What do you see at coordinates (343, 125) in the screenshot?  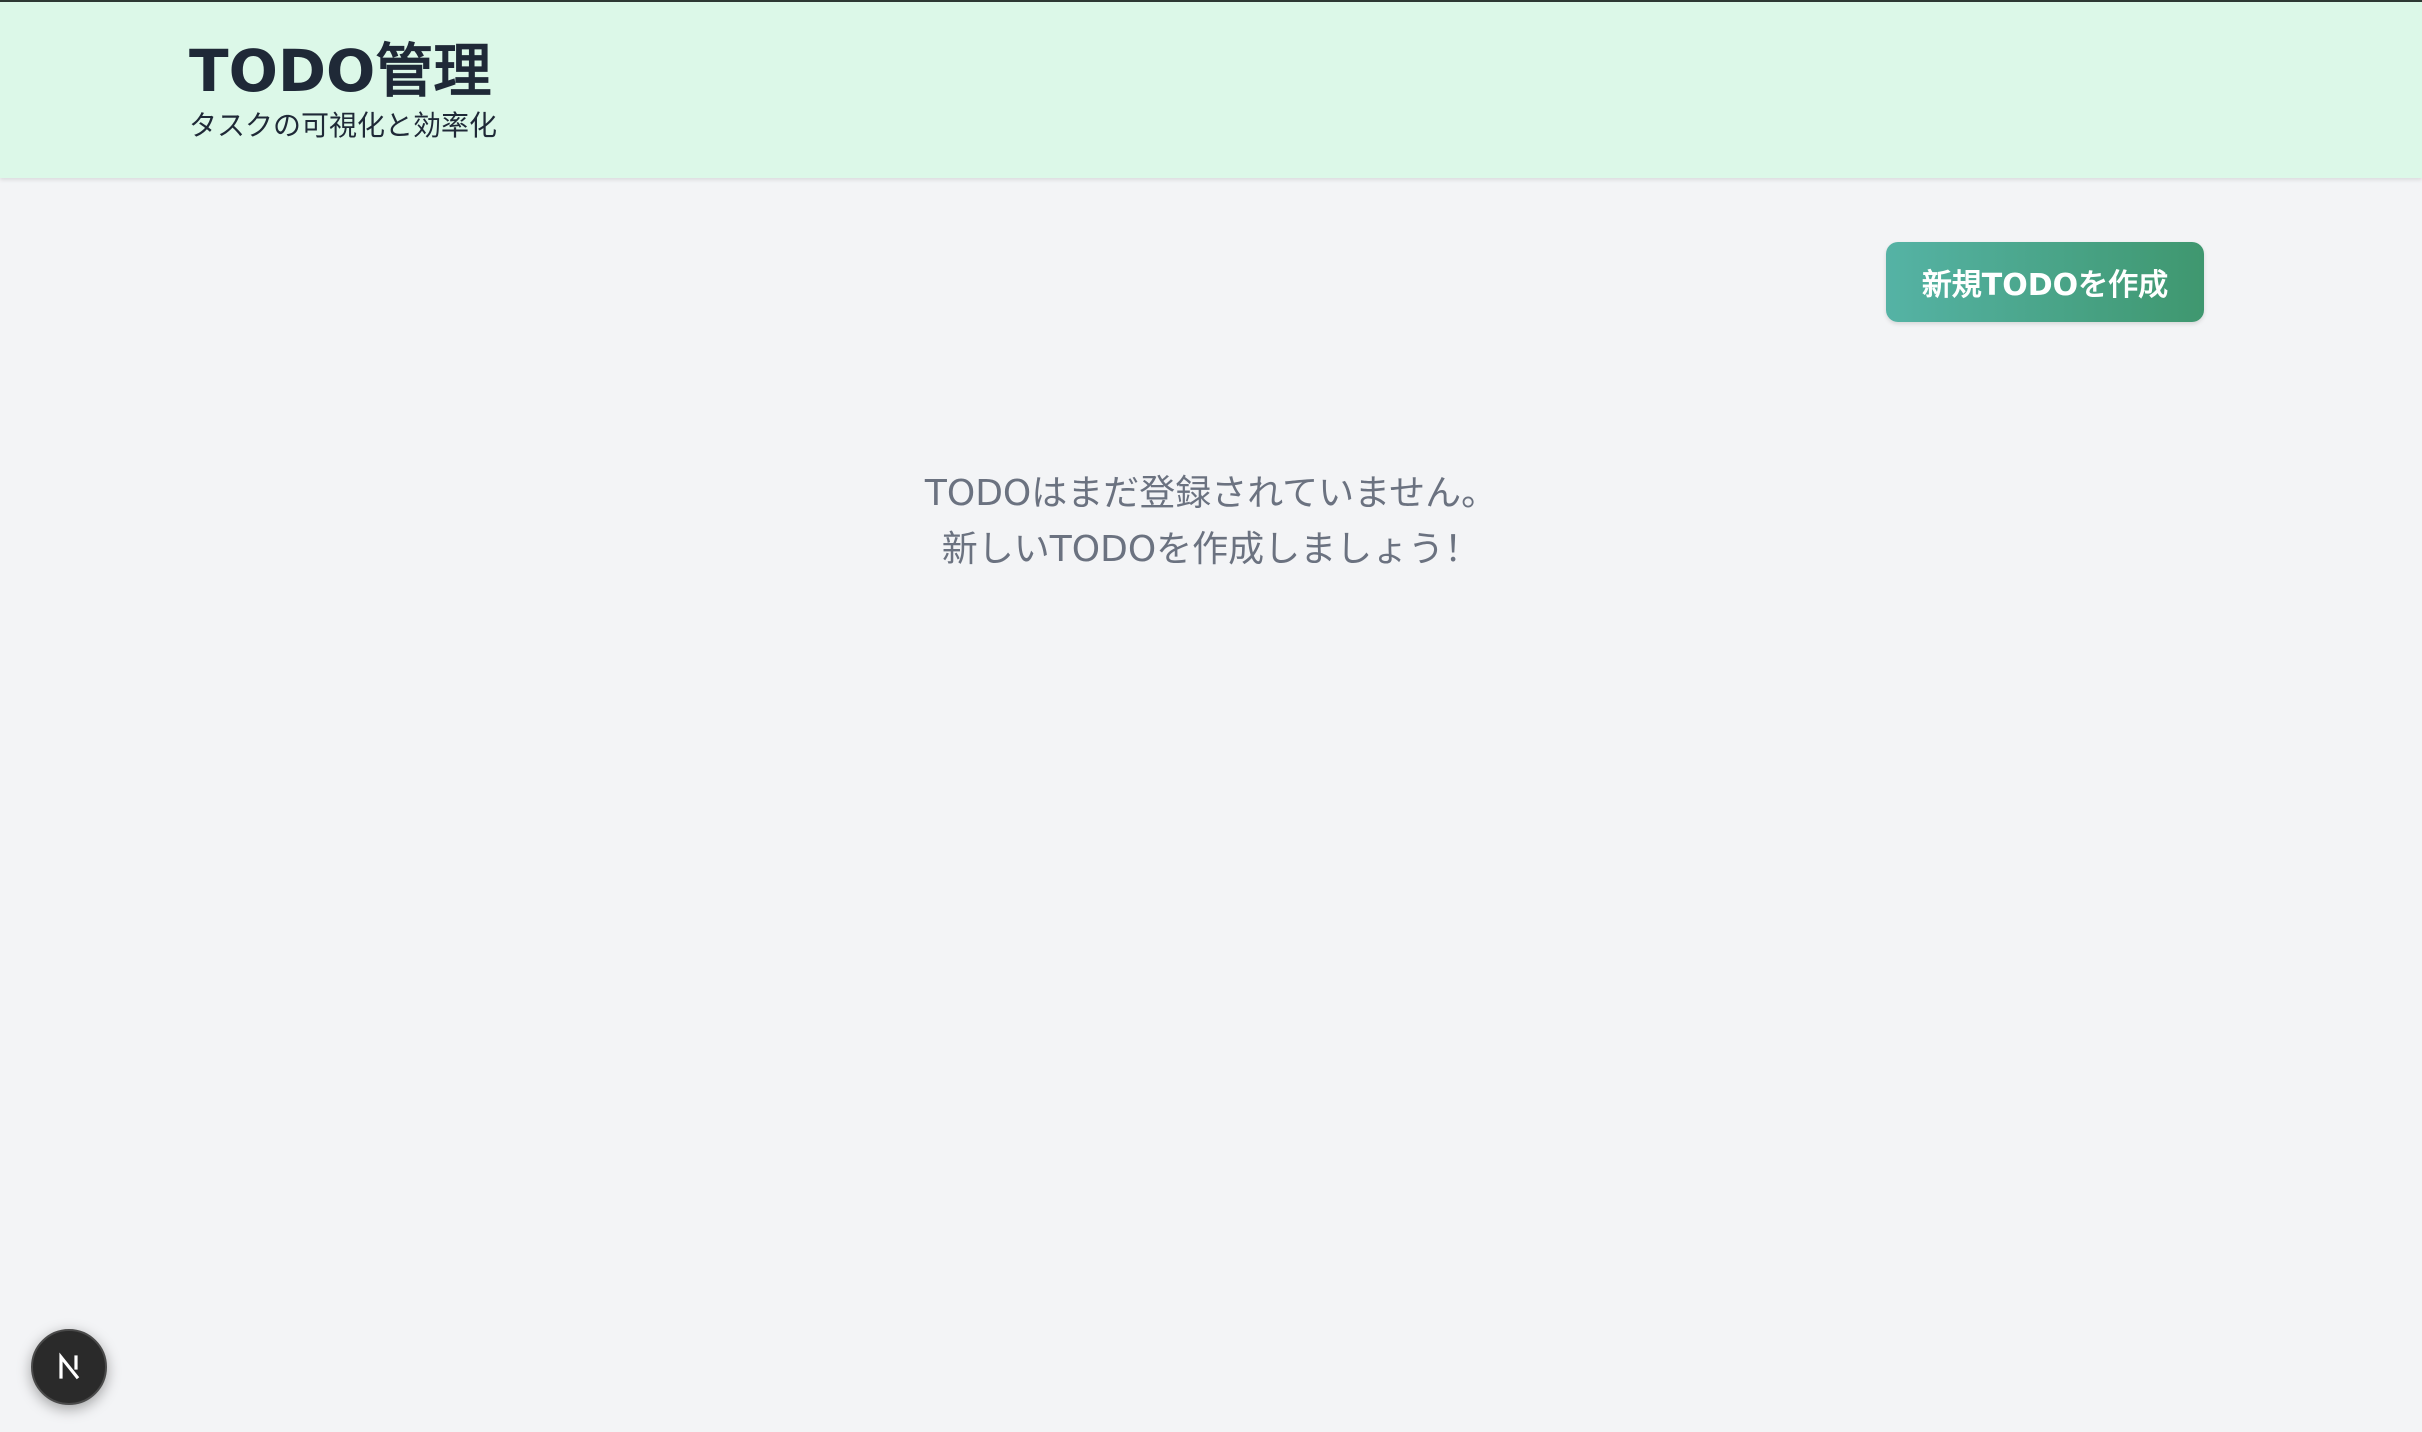 I see `app-subtitle: タスクの可視化と効率化` at bounding box center [343, 125].